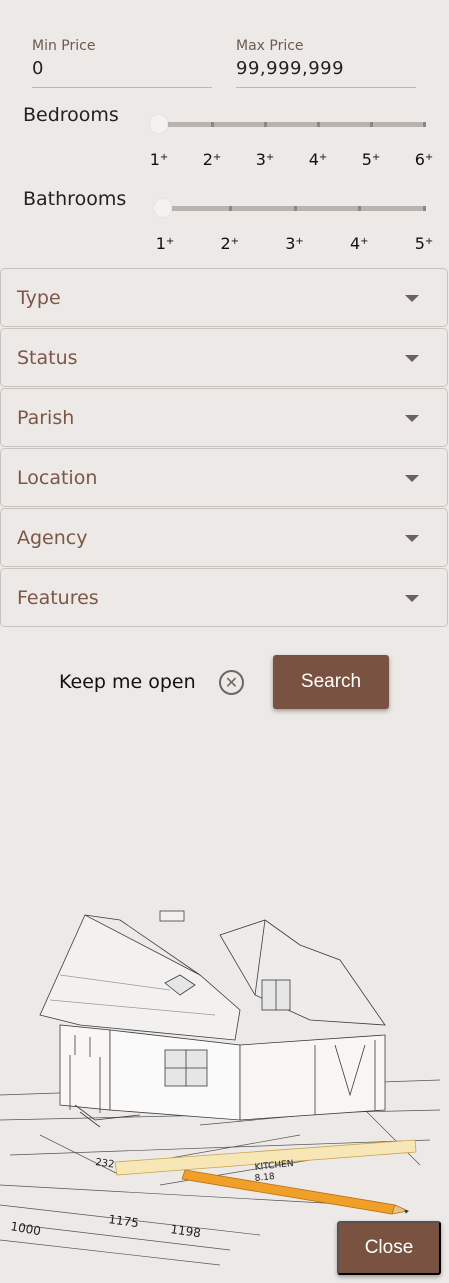  Describe the element at coordinates (295, 1192) in the screenshot. I see `pencil-drawing` at that location.